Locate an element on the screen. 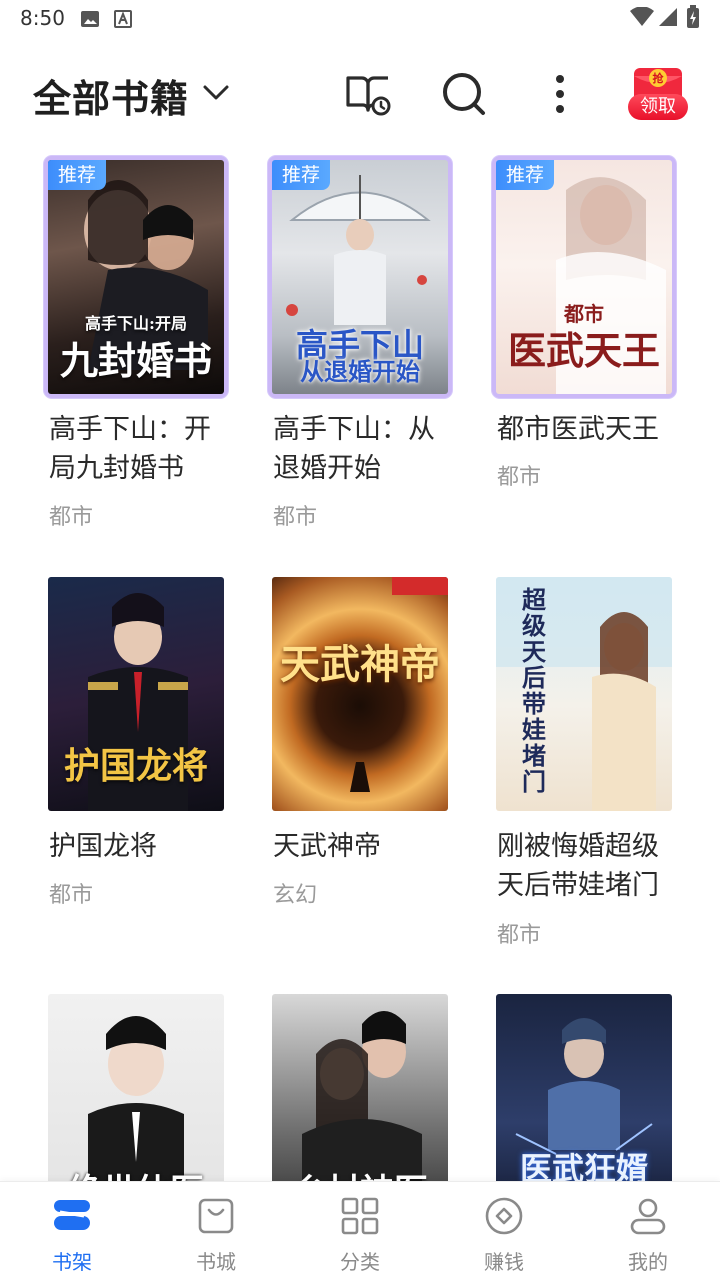  book-title: 都市医武天王 is located at coordinates (578, 429).